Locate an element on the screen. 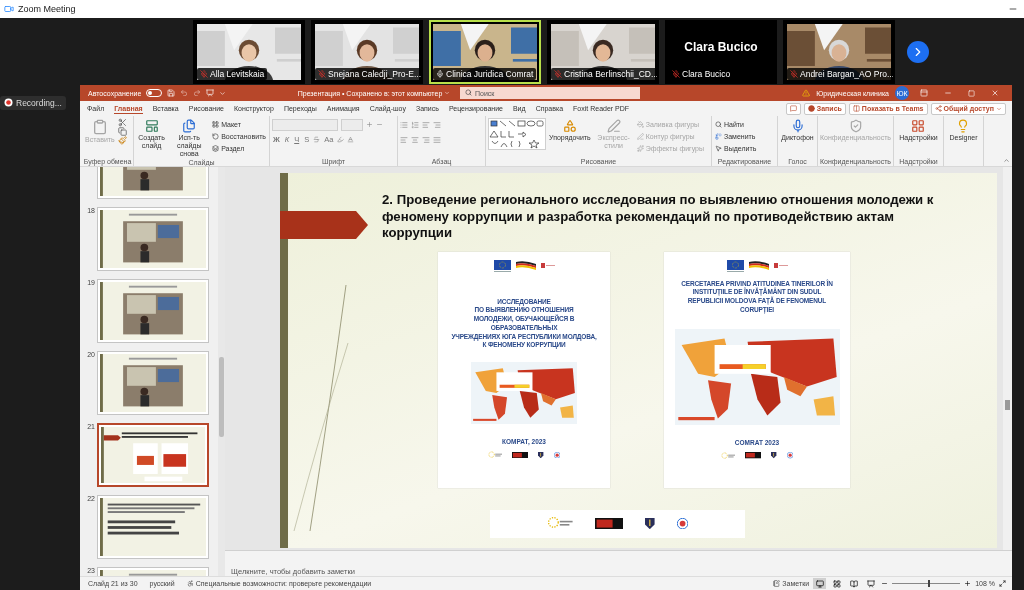 The image size is (1024, 590). collapse-ribbon-icon is located at coordinates (1006, 160).